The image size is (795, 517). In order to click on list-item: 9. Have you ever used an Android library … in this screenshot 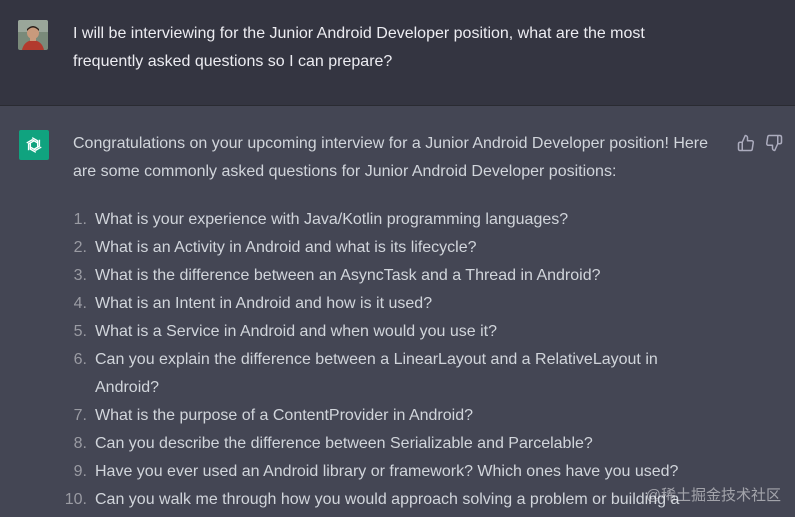, I will do `click(370, 472)`.